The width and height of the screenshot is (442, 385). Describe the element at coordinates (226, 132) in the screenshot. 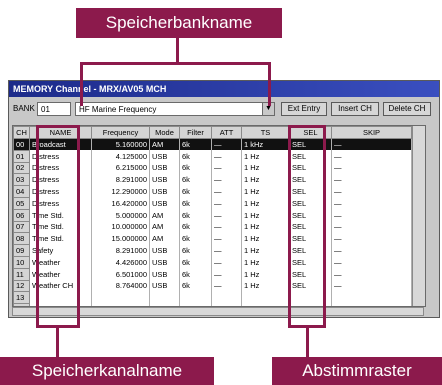

I see `column-header-att: ATT` at that location.